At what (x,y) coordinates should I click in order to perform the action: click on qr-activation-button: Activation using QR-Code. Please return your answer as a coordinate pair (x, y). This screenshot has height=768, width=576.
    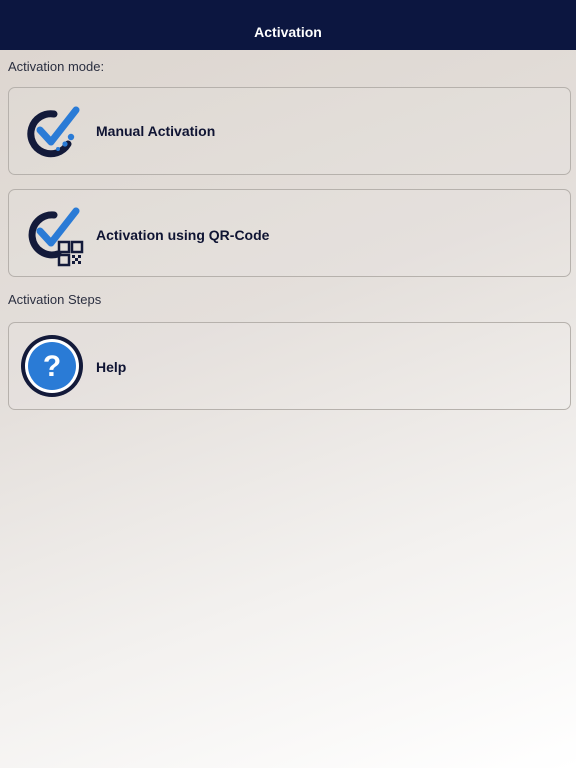
    Looking at the image, I should click on (289, 233).